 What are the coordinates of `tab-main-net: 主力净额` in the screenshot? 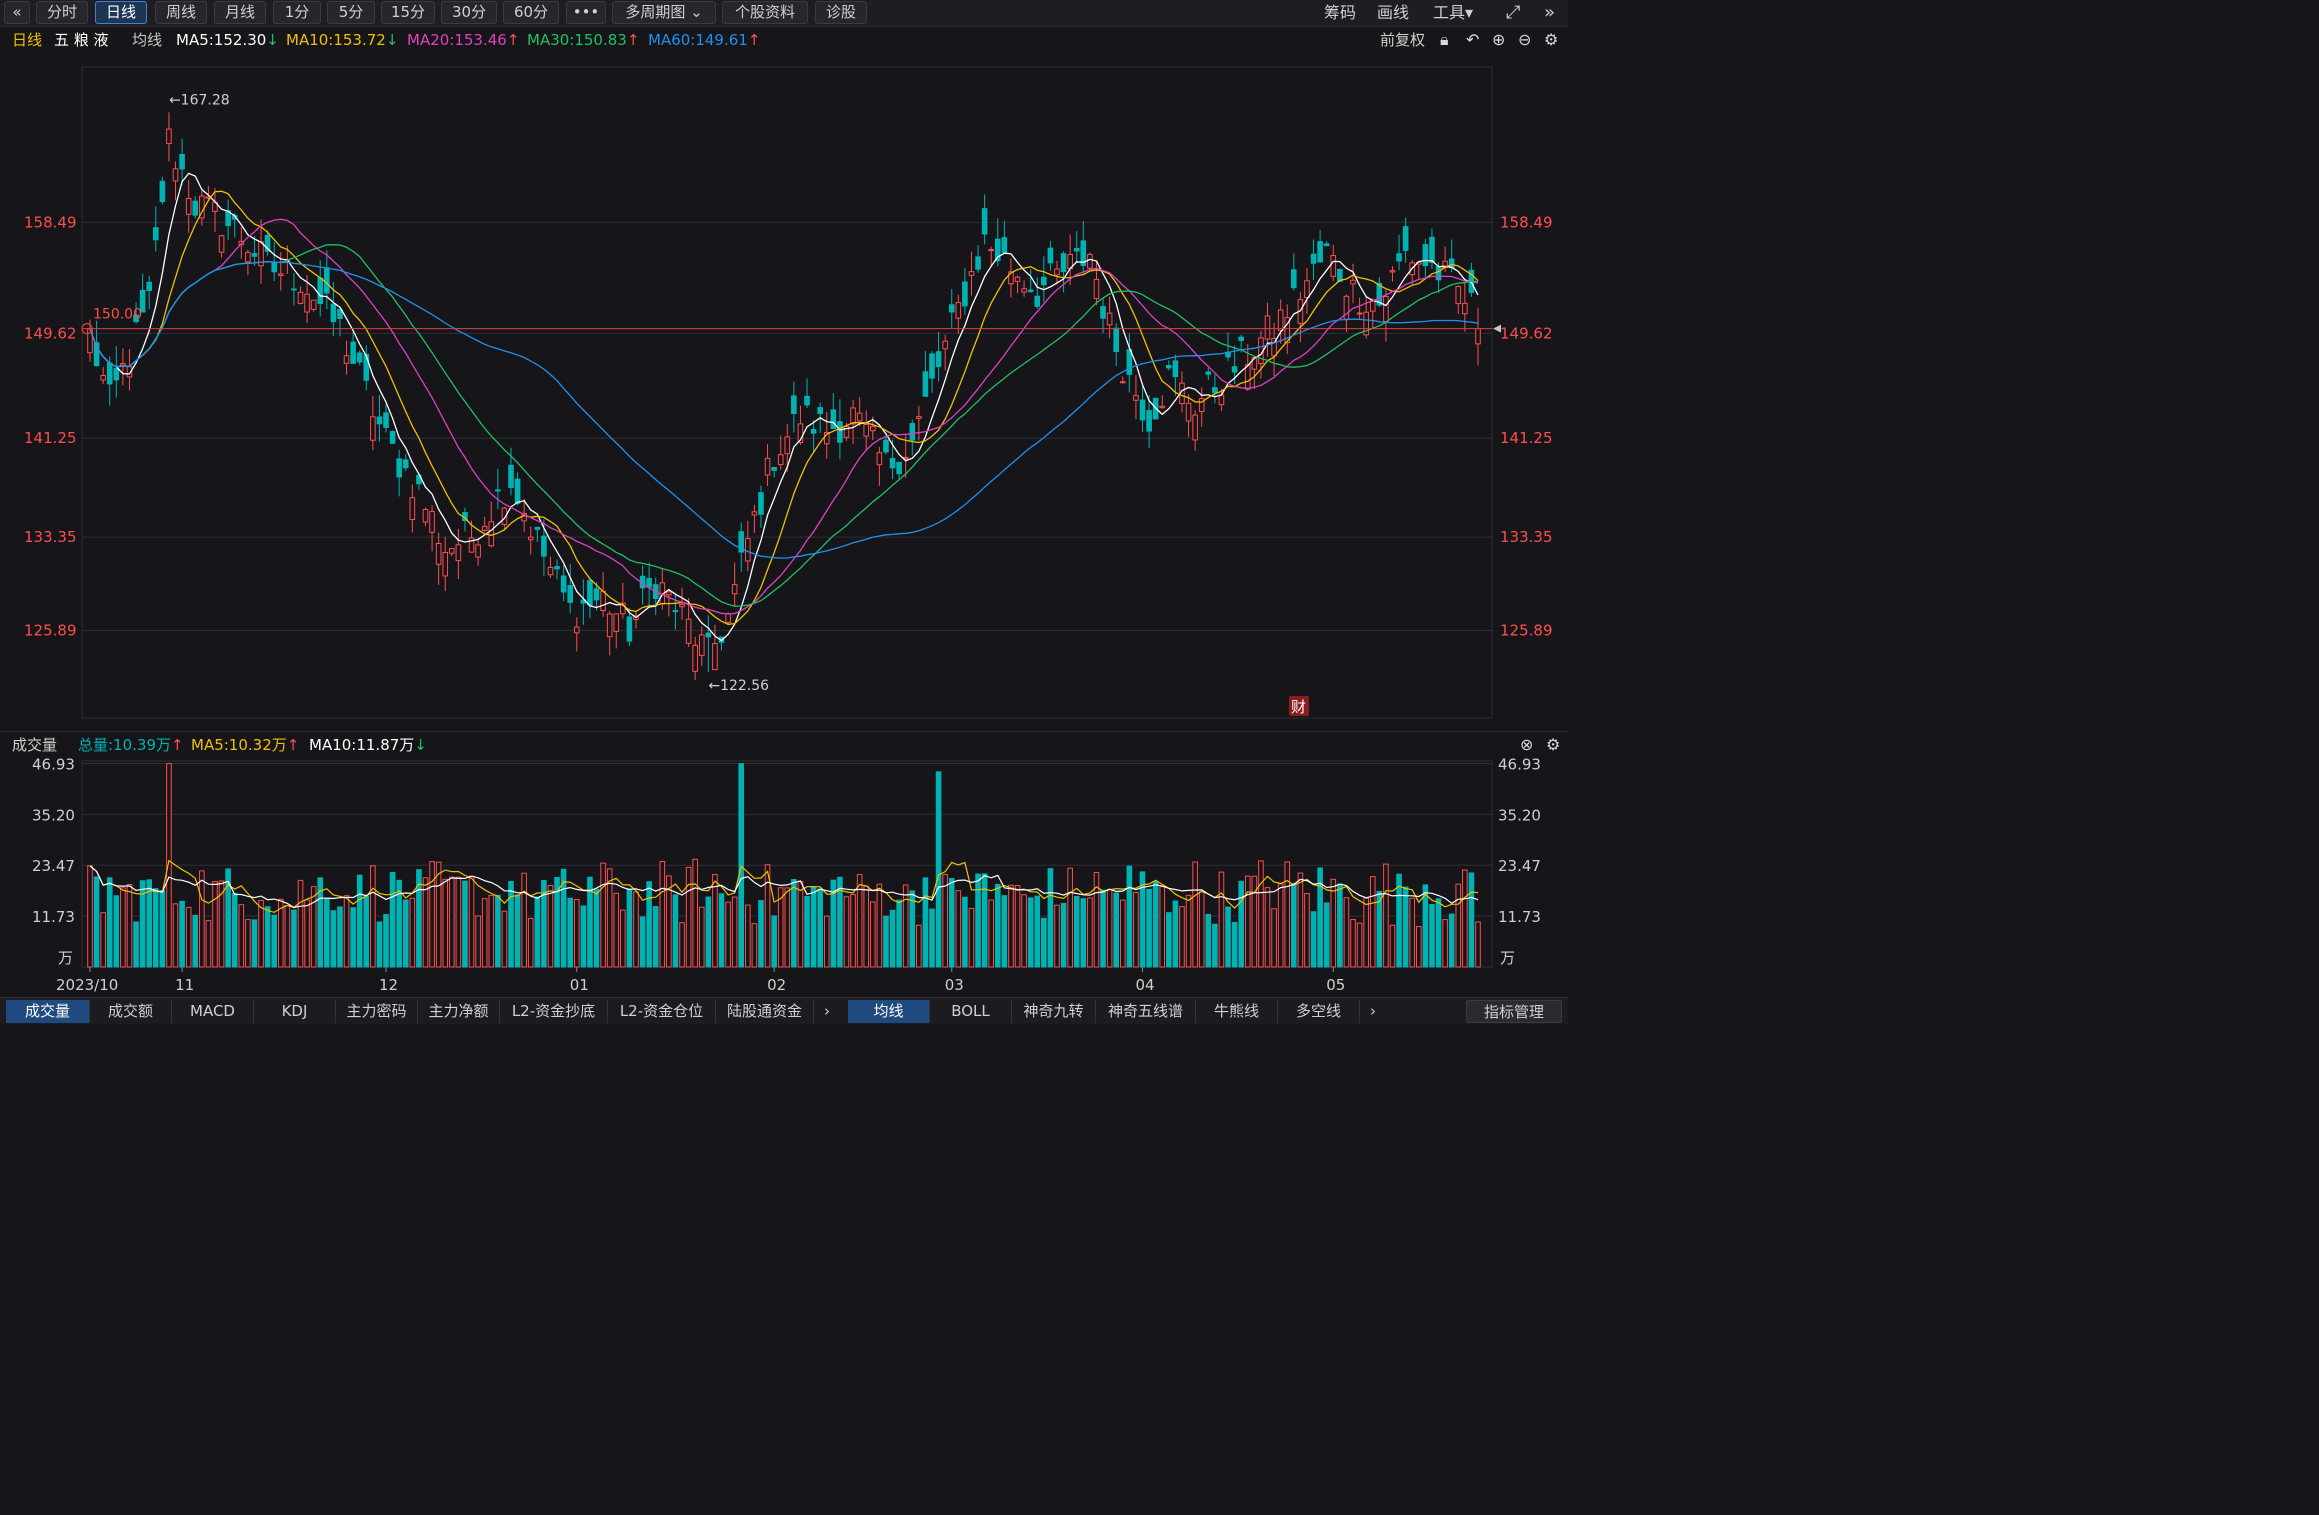 It's located at (459, 1011).